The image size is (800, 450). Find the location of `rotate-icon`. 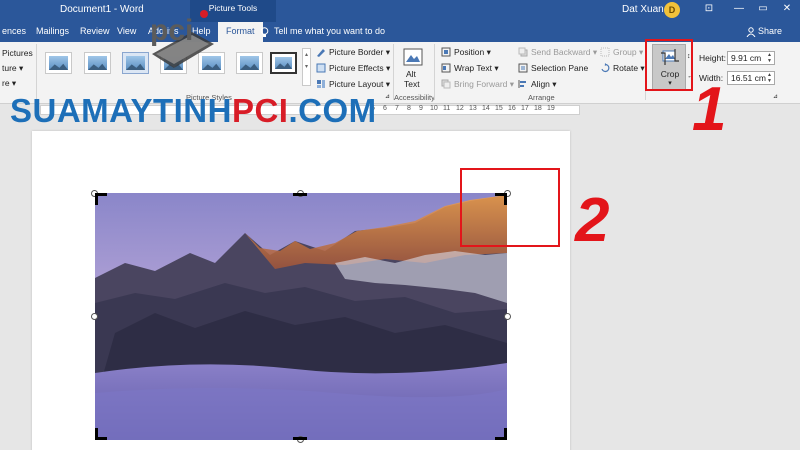

rotate-icon is located at coordinates (605, 68).